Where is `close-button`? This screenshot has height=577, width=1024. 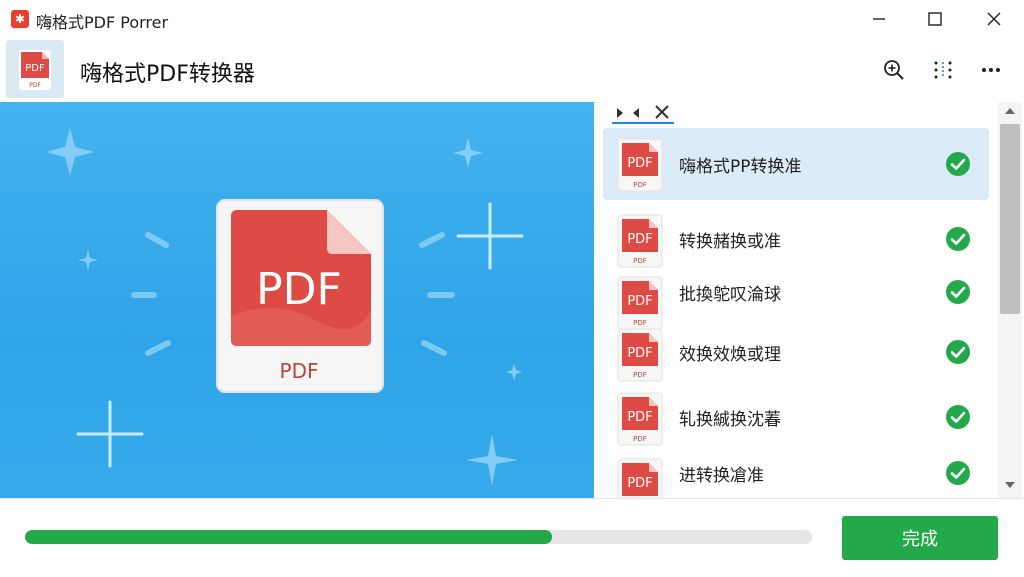
close-button is located at coordinates (994, 19).